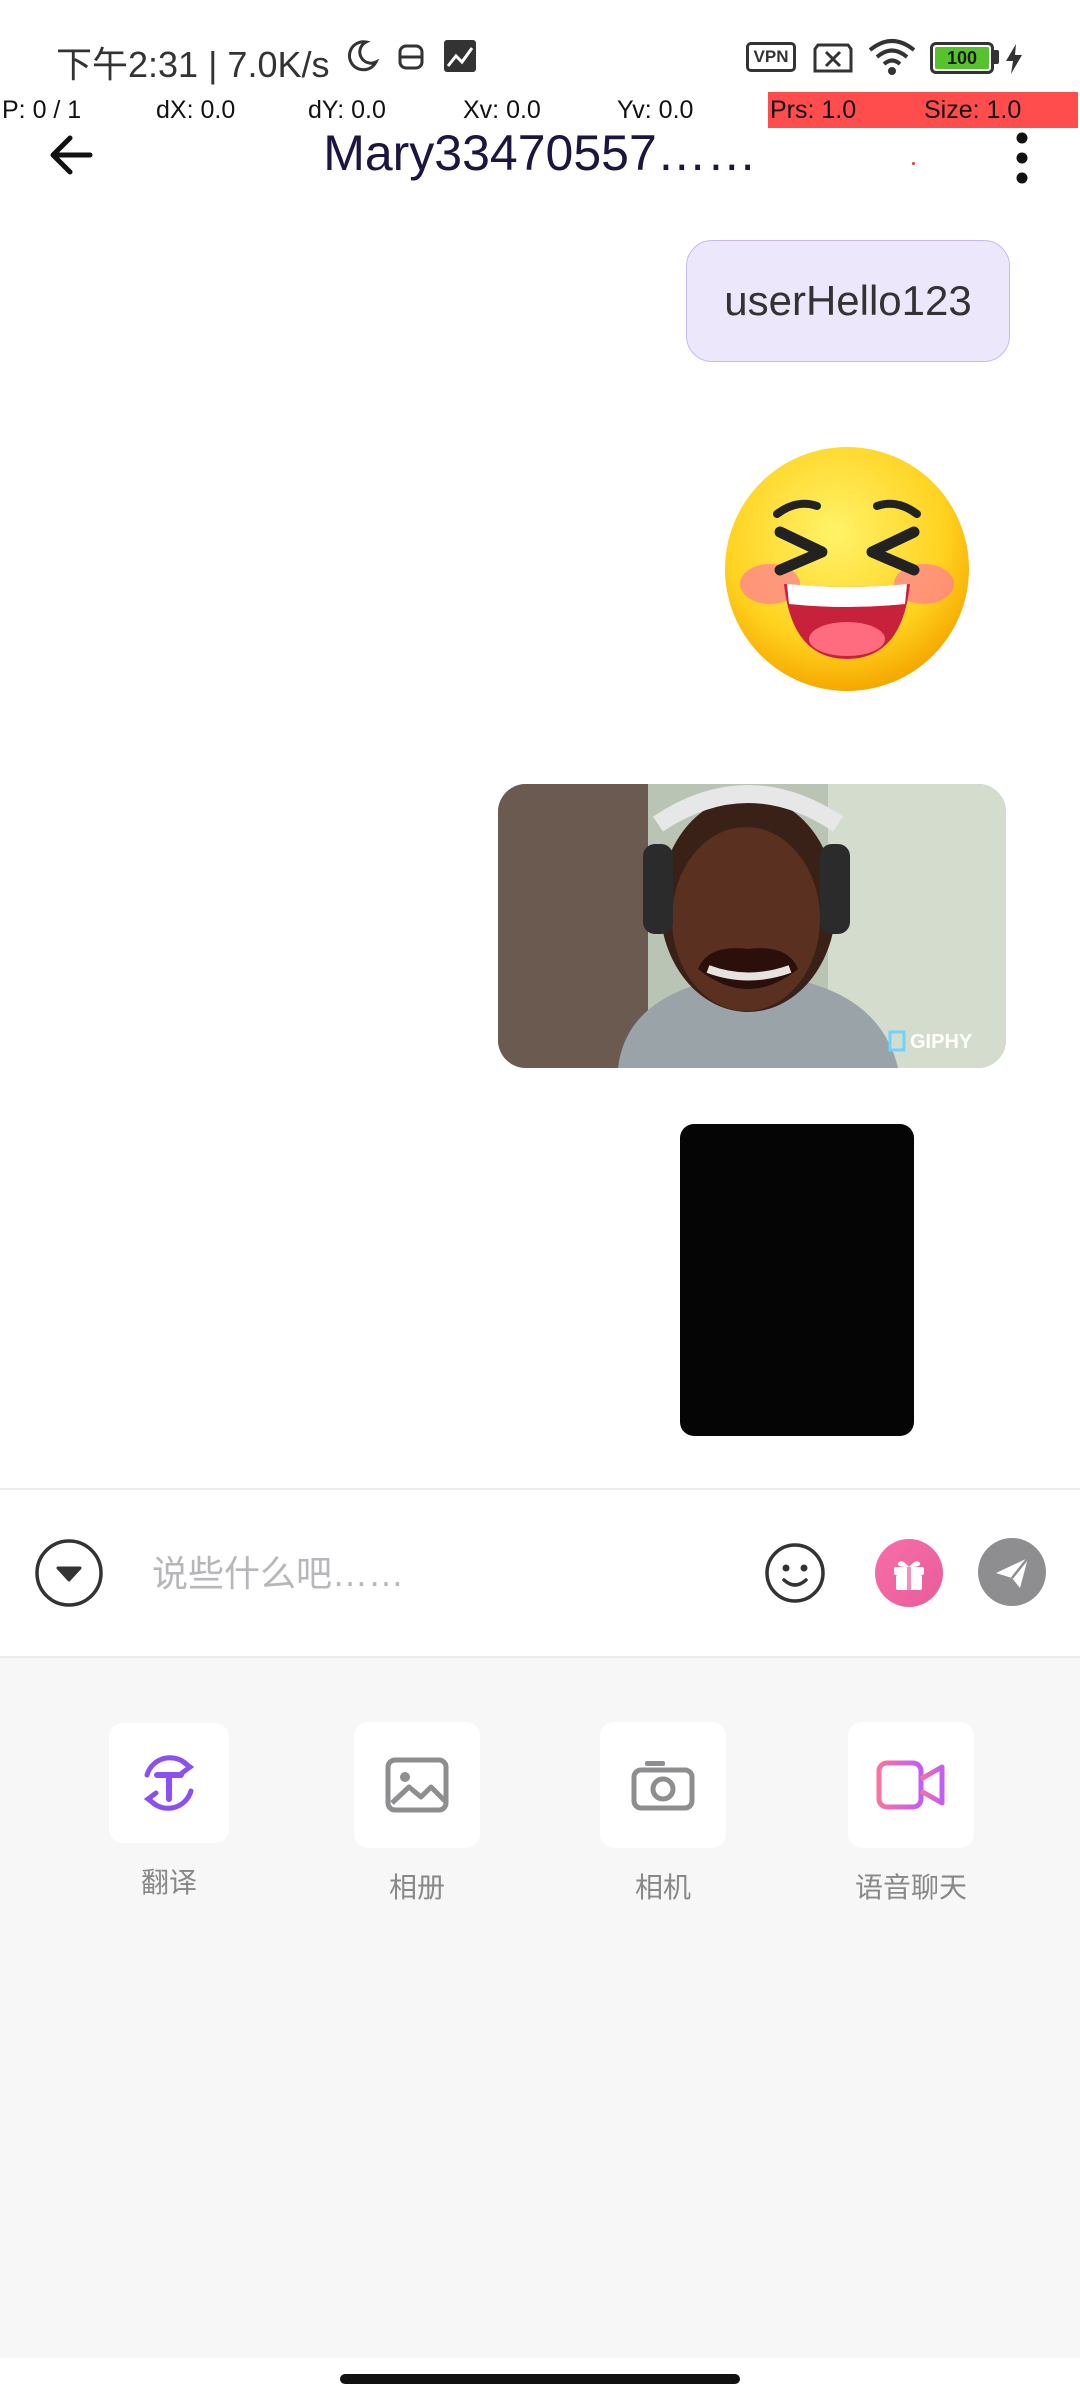 This screenshot has width=1080, height=2400. What do you see at coordinates (795, 1573) in the screenshot?
I see `emoji-icon` at bounding box center [795, 1573].